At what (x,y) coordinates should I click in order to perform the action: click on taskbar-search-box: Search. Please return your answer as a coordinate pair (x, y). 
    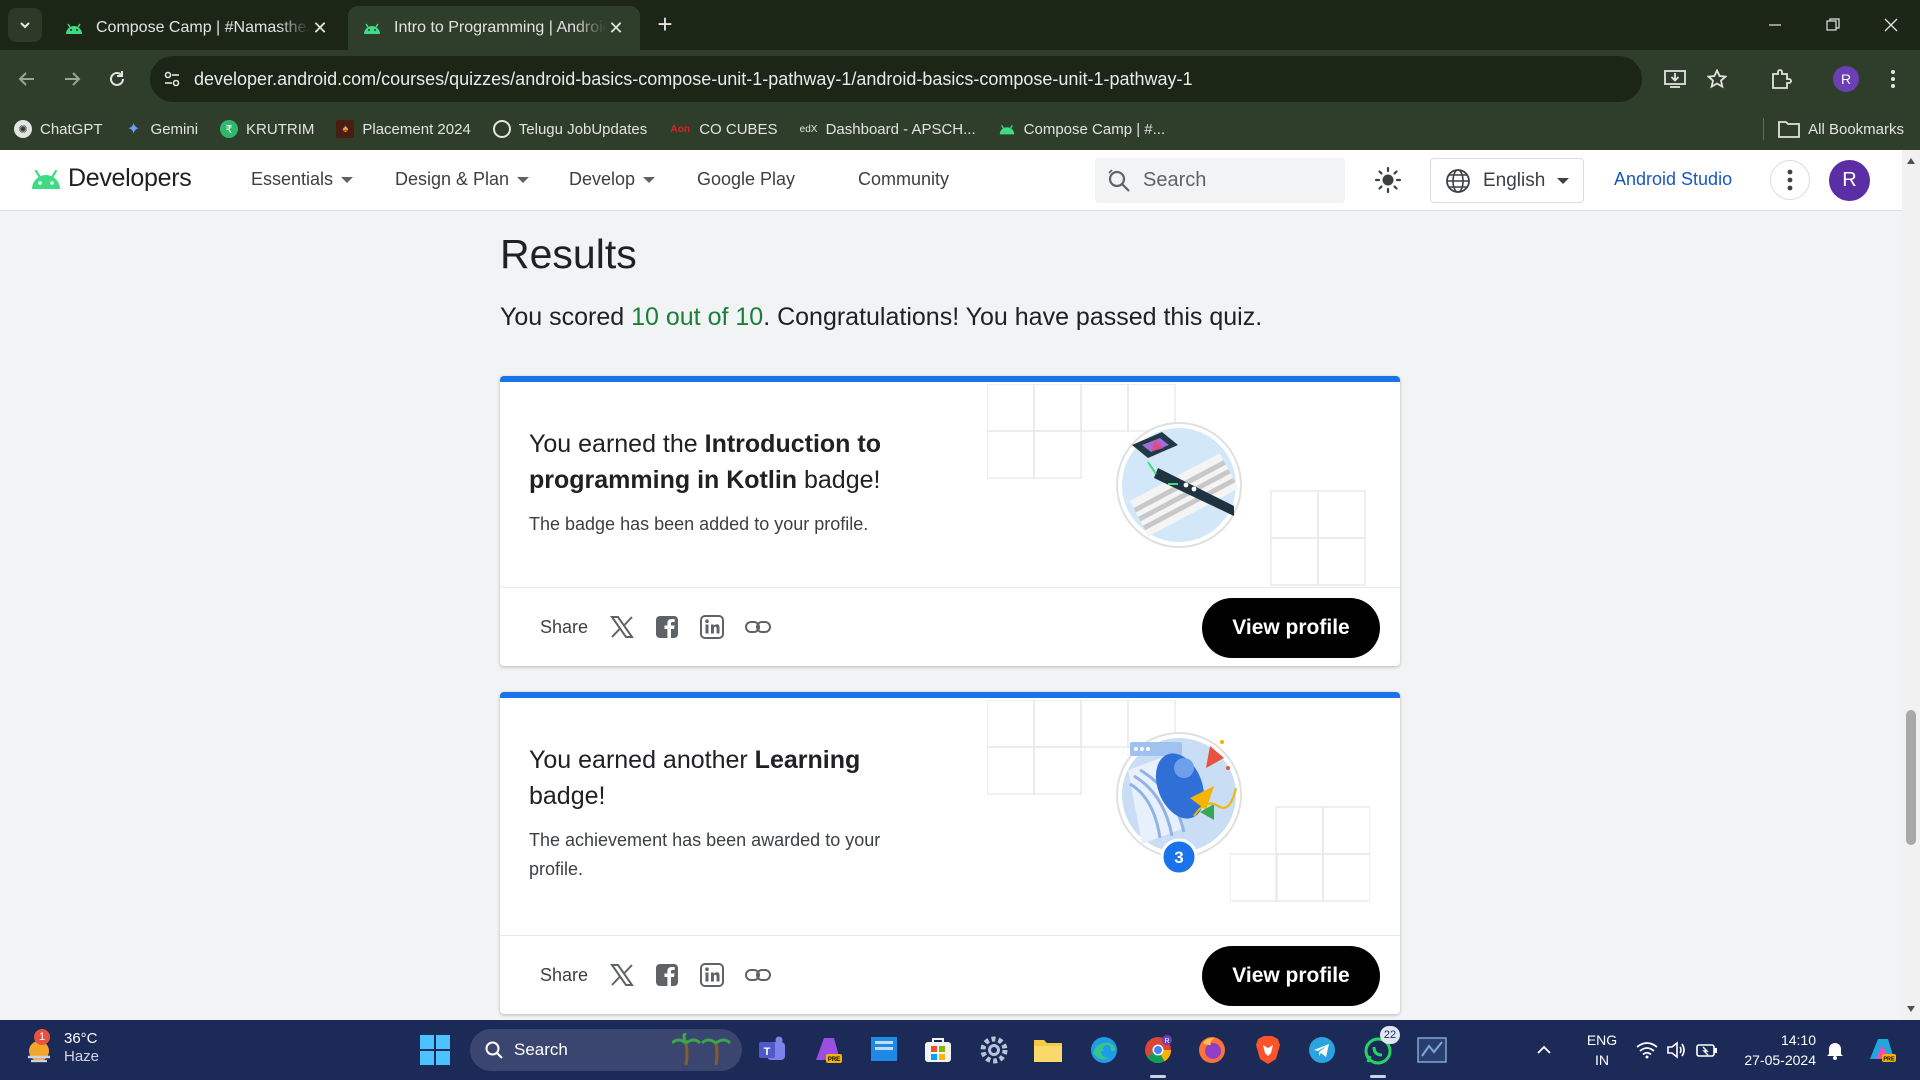
    Looking at the image, I should click on (606, 1050).